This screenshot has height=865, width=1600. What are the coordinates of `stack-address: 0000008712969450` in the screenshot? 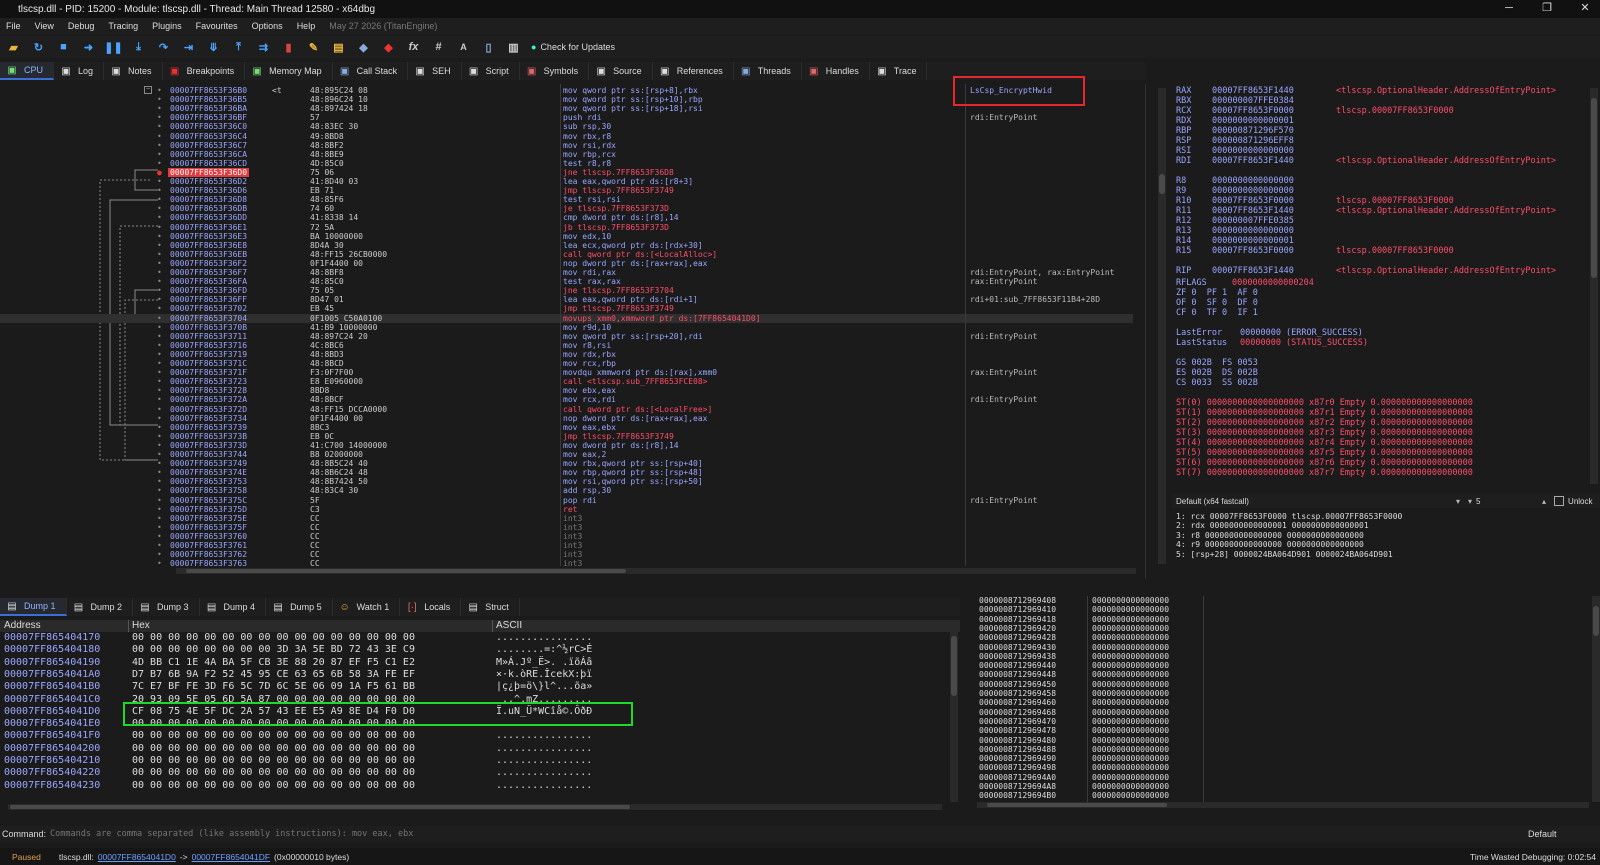 It's located at (1017, 684).